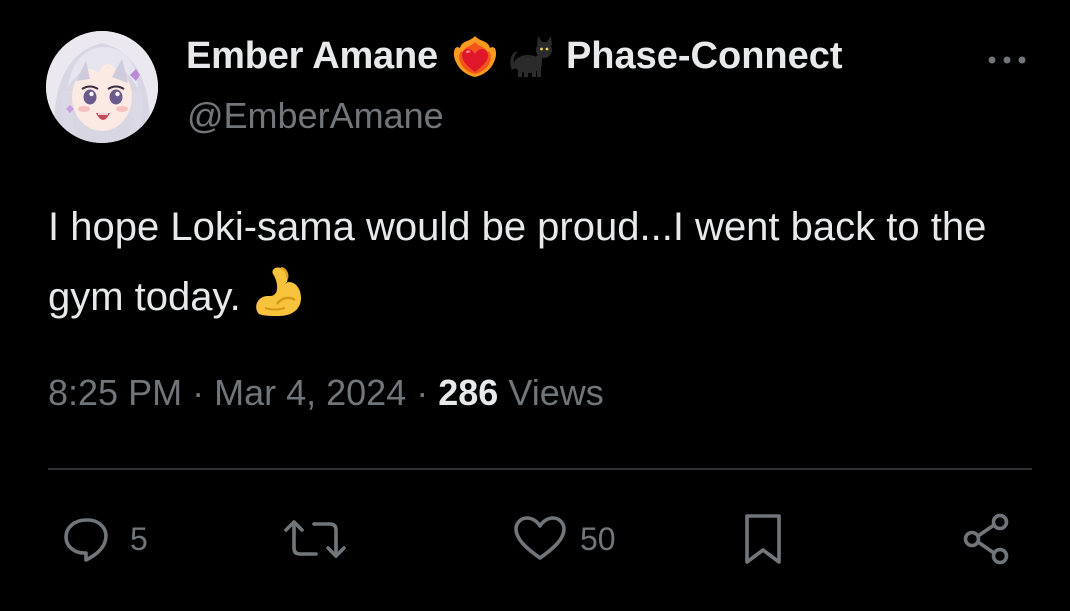  I want to click on black-cat-icon, so click(530, 56).